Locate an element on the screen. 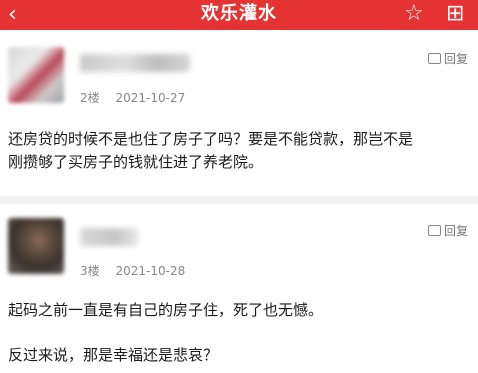 The height and width of the screenshot is (373, 478). post-meta: 3楼 2021-10-28 is located at coordinates (132, 270).